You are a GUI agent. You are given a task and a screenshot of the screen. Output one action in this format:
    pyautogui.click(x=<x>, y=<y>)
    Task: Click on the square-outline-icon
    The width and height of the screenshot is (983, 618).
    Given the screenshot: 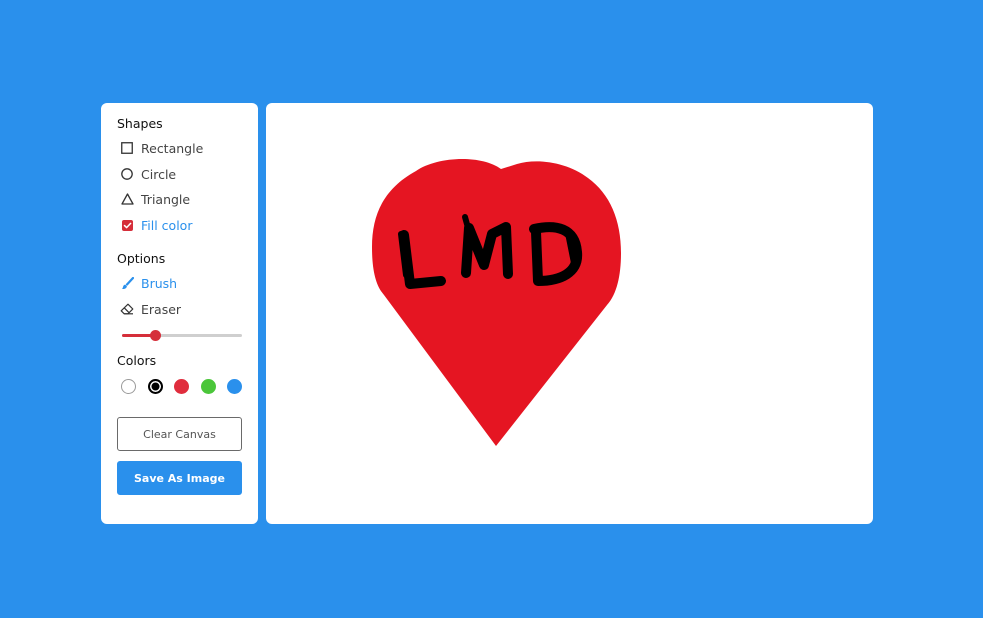 What is the action you would take?
    pyautogui.click(x=127, y=148)
    